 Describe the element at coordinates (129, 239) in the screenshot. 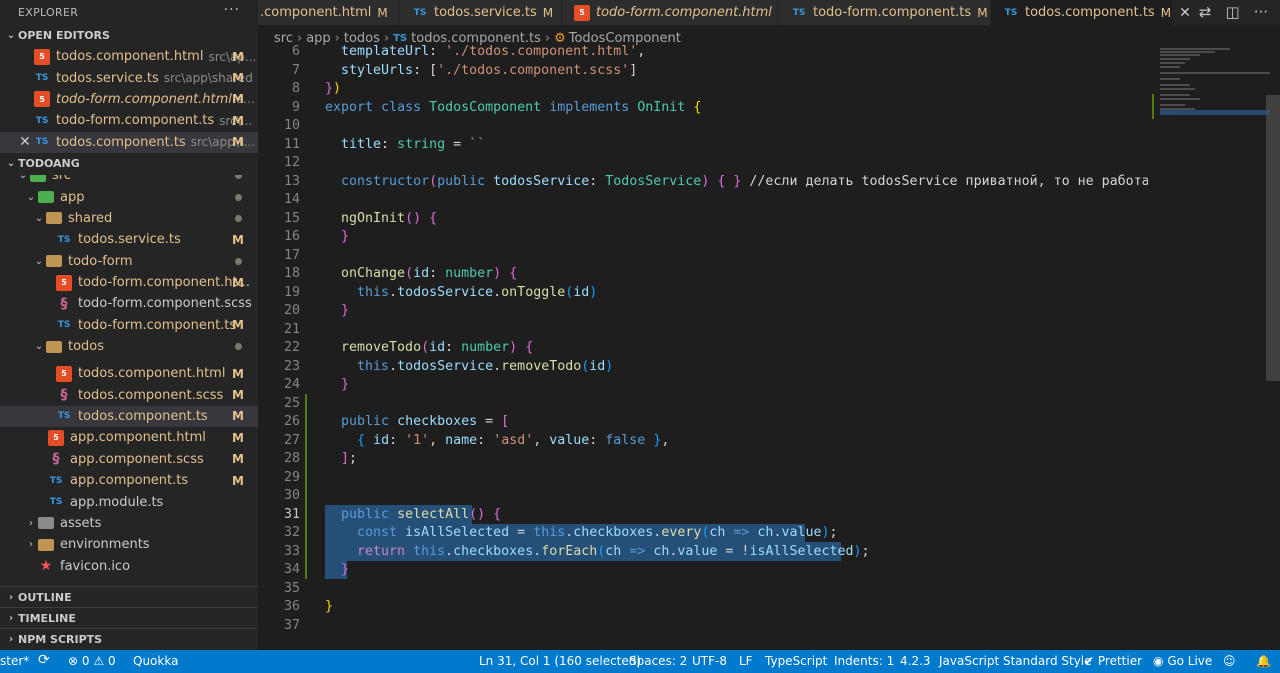

I see `tree-file: TS todos.service.ts M` at that location.